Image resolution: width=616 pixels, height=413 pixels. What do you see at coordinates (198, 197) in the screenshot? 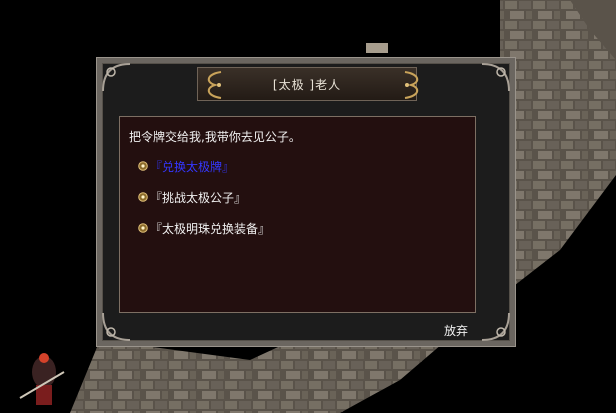
I see `option-label: 『挑战太极公子』` at bounding box center [198, 197].